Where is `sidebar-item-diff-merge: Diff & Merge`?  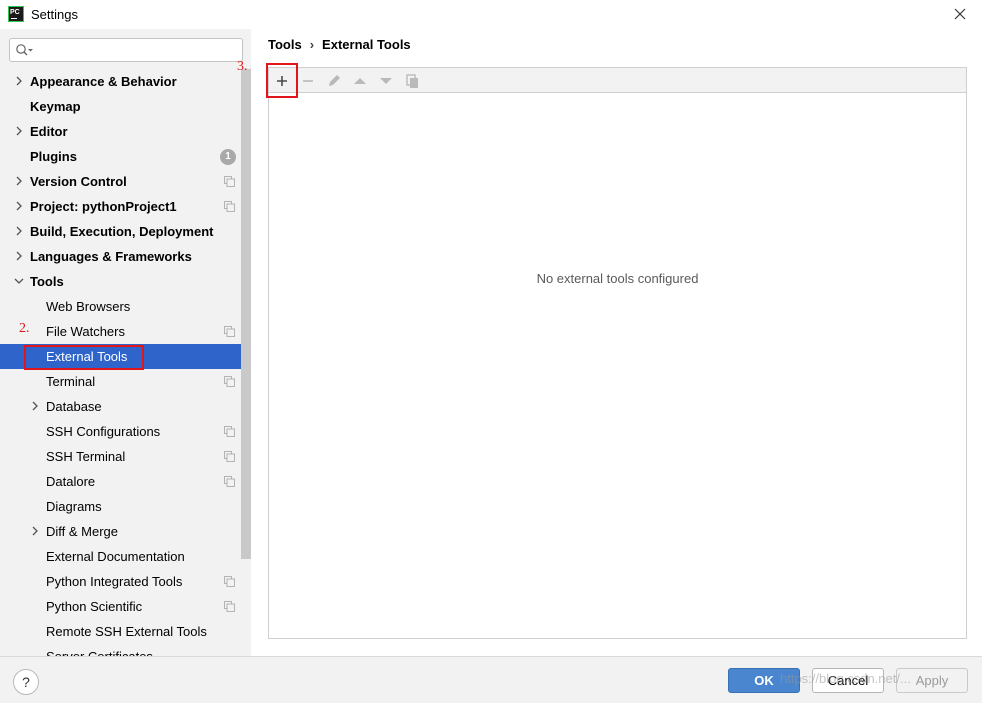 sidebar-item-diff-merge: Diff & Merge is located at coordinates (120, 531).